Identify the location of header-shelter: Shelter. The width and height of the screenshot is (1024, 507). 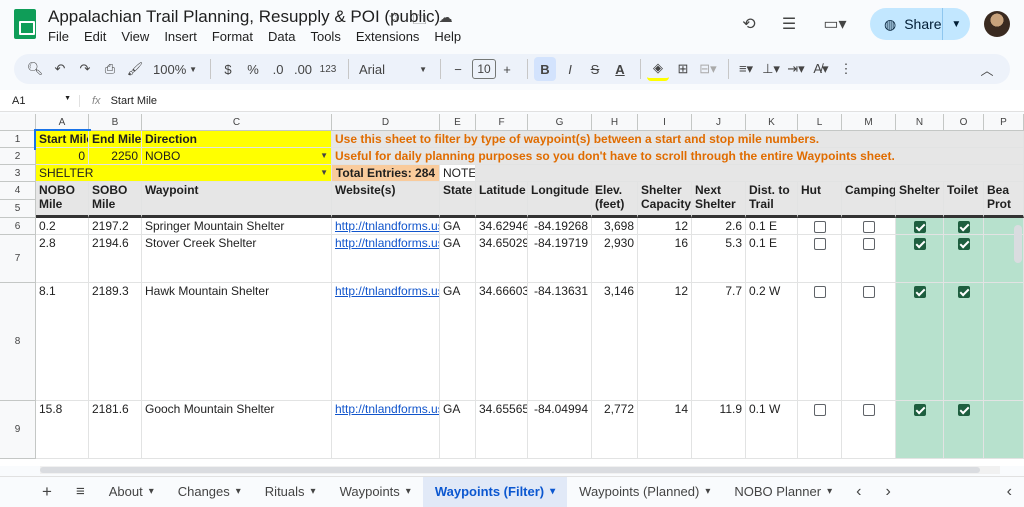
(920, 200).